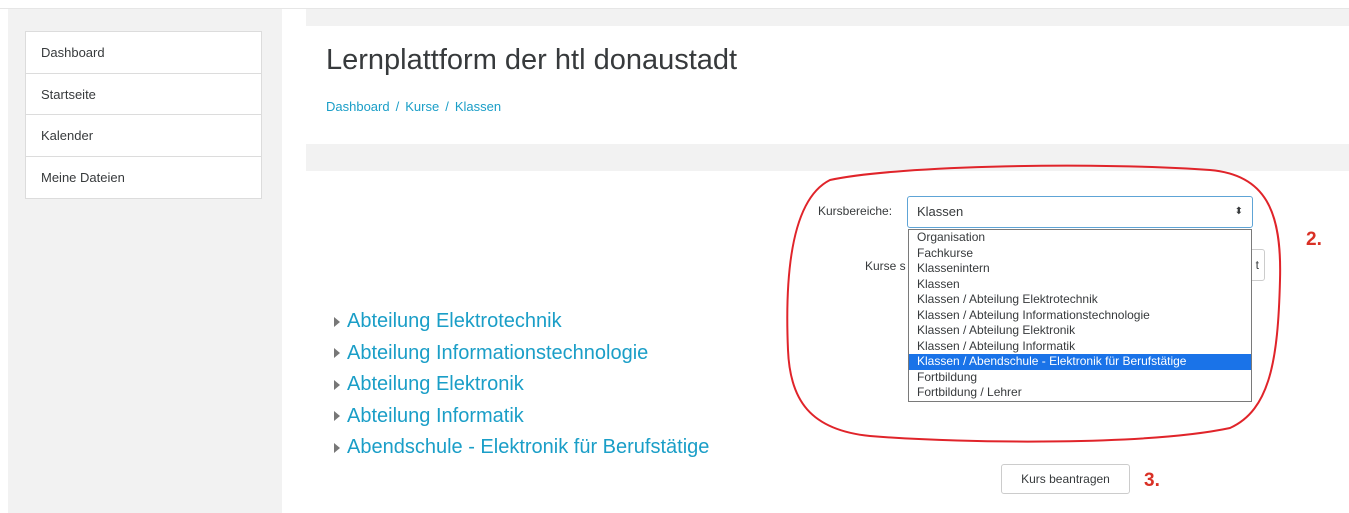  Describe the element at coordinates (1080, 285) in the screenshot. I see `dropdown-option: Klassen` at that location.